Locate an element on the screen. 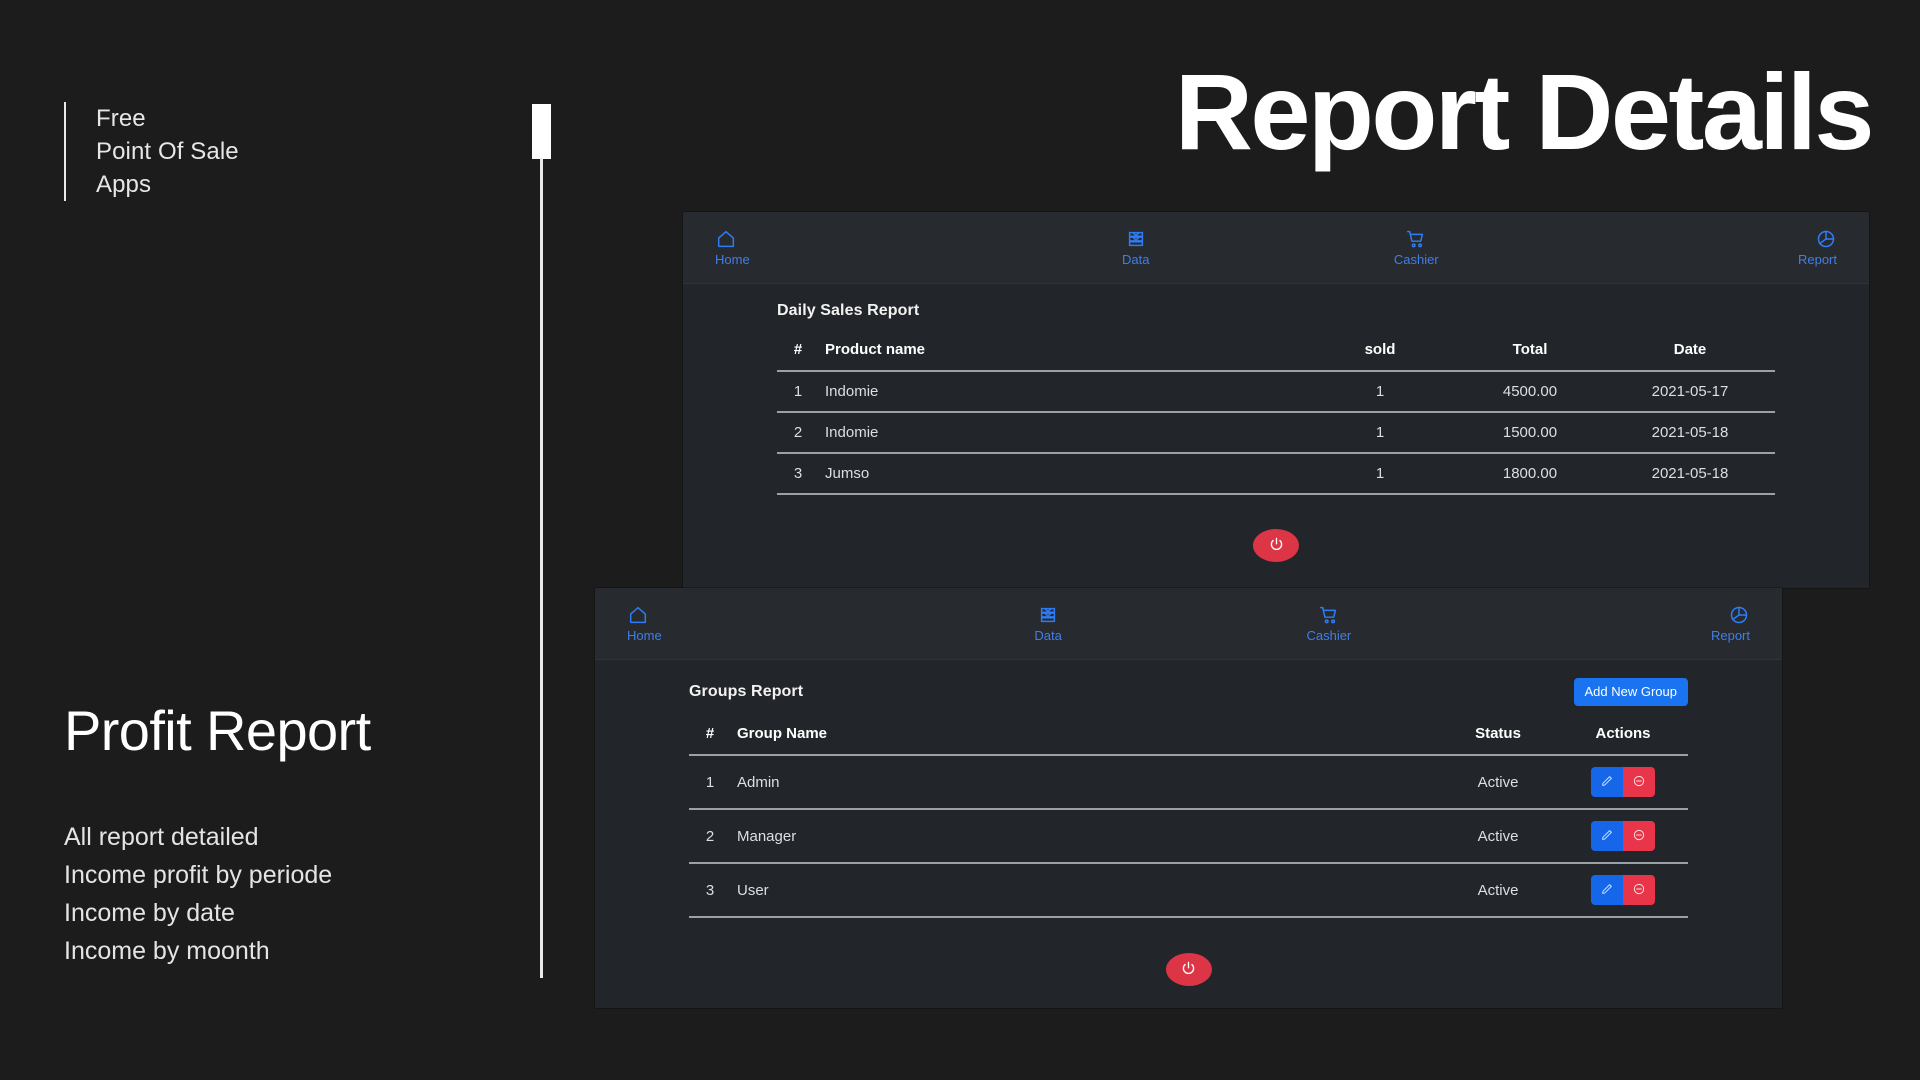 The width and height of the screenshot is (1920, 1080). col-header-status: Status is located at coordinates (1498, 736).